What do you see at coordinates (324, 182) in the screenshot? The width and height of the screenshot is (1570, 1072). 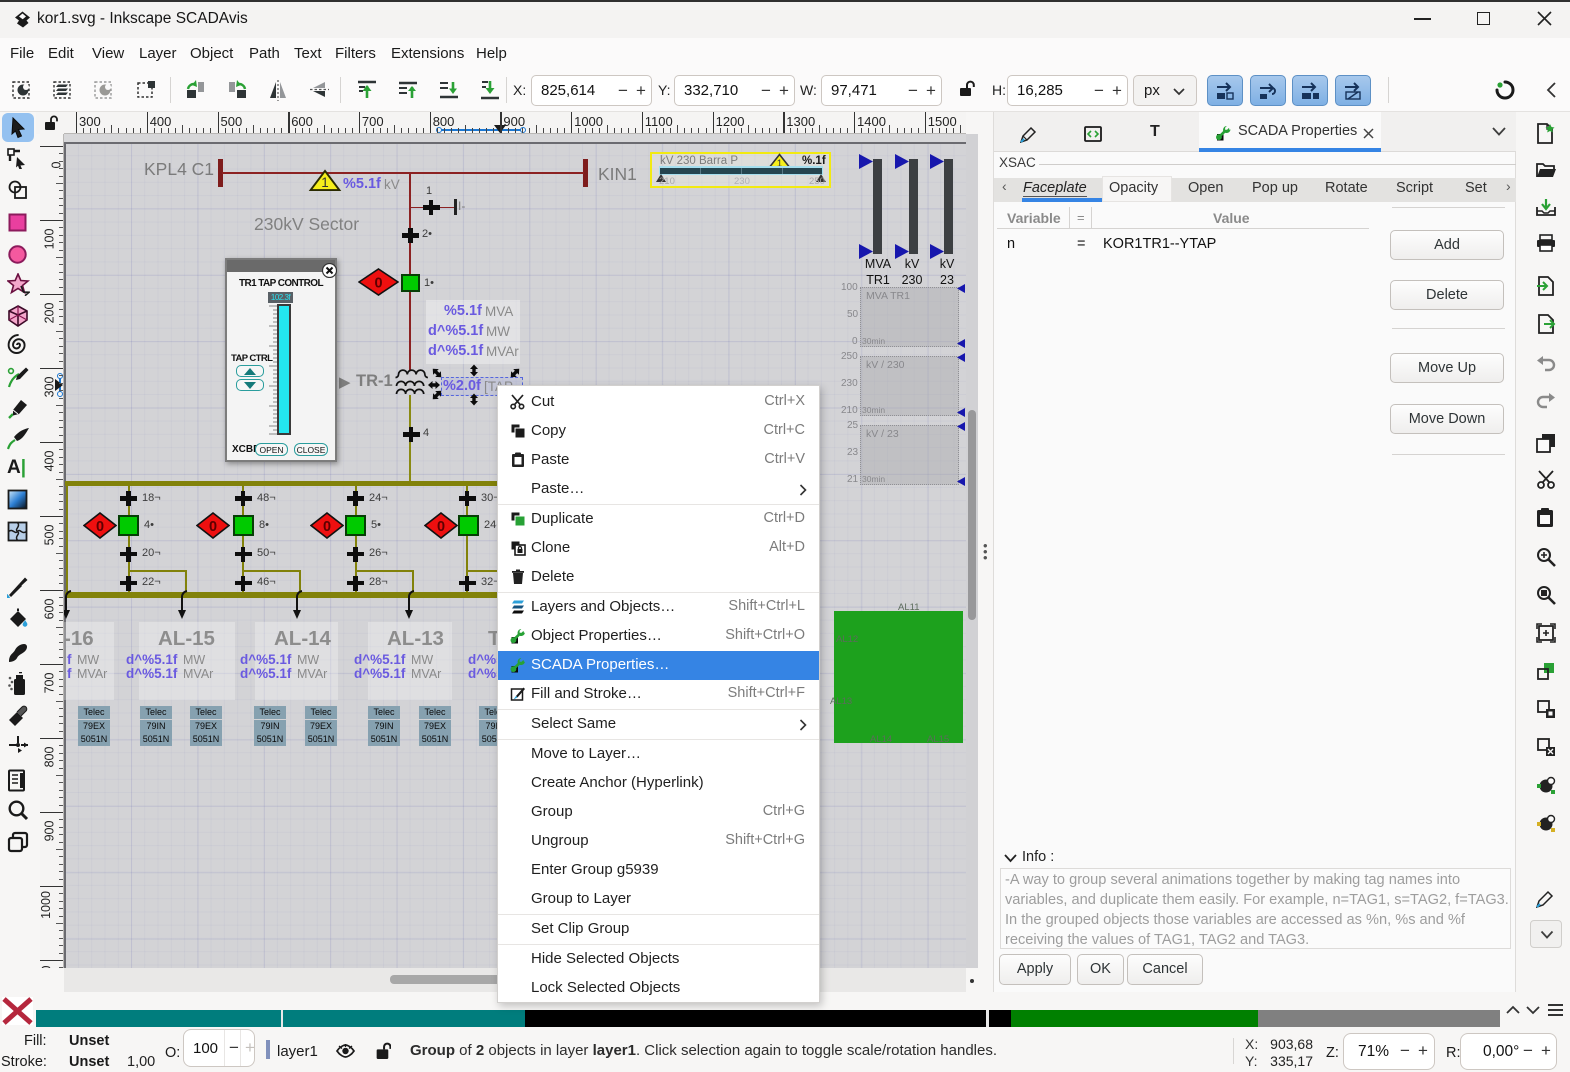 I see `svg-text: 1` at bounding box center [324, 182].